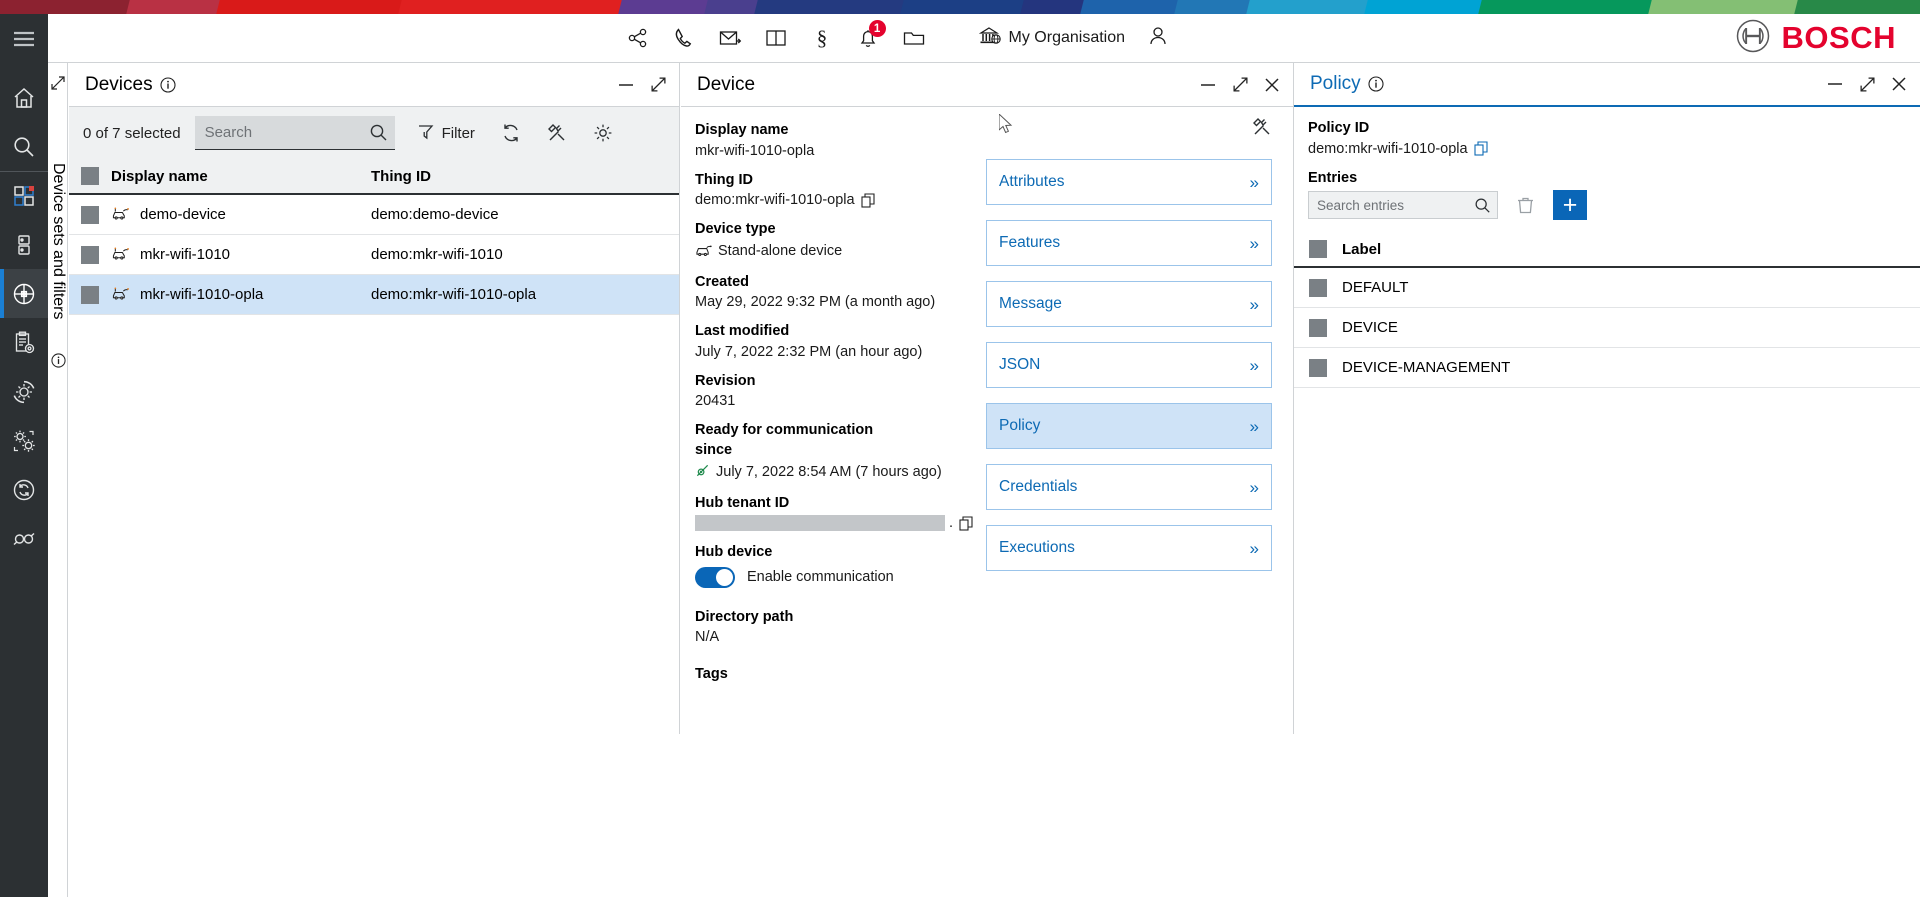 The image size is (1920, 897). I want to click on mail-icon, so click(730, 38).